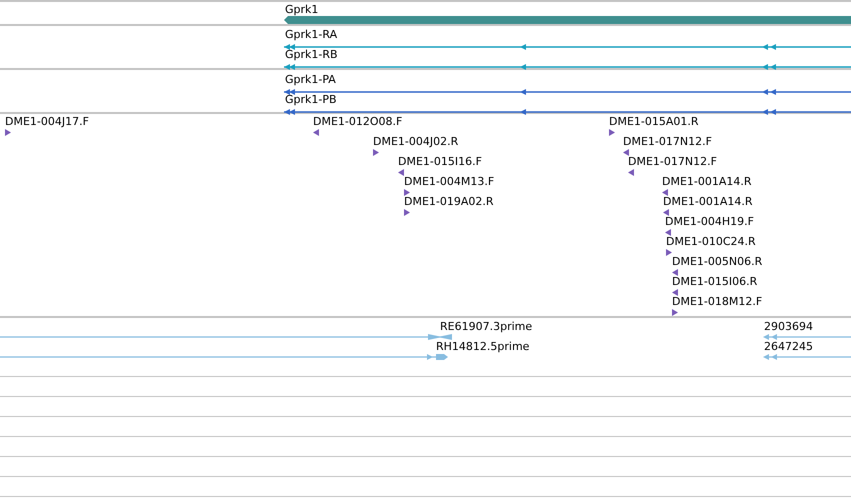 This screenshot has width=851, height=500. Describe the element at coordinates (311, 34) in the screenshot. I see `transcript-label: Gprk1-RA` at that location.